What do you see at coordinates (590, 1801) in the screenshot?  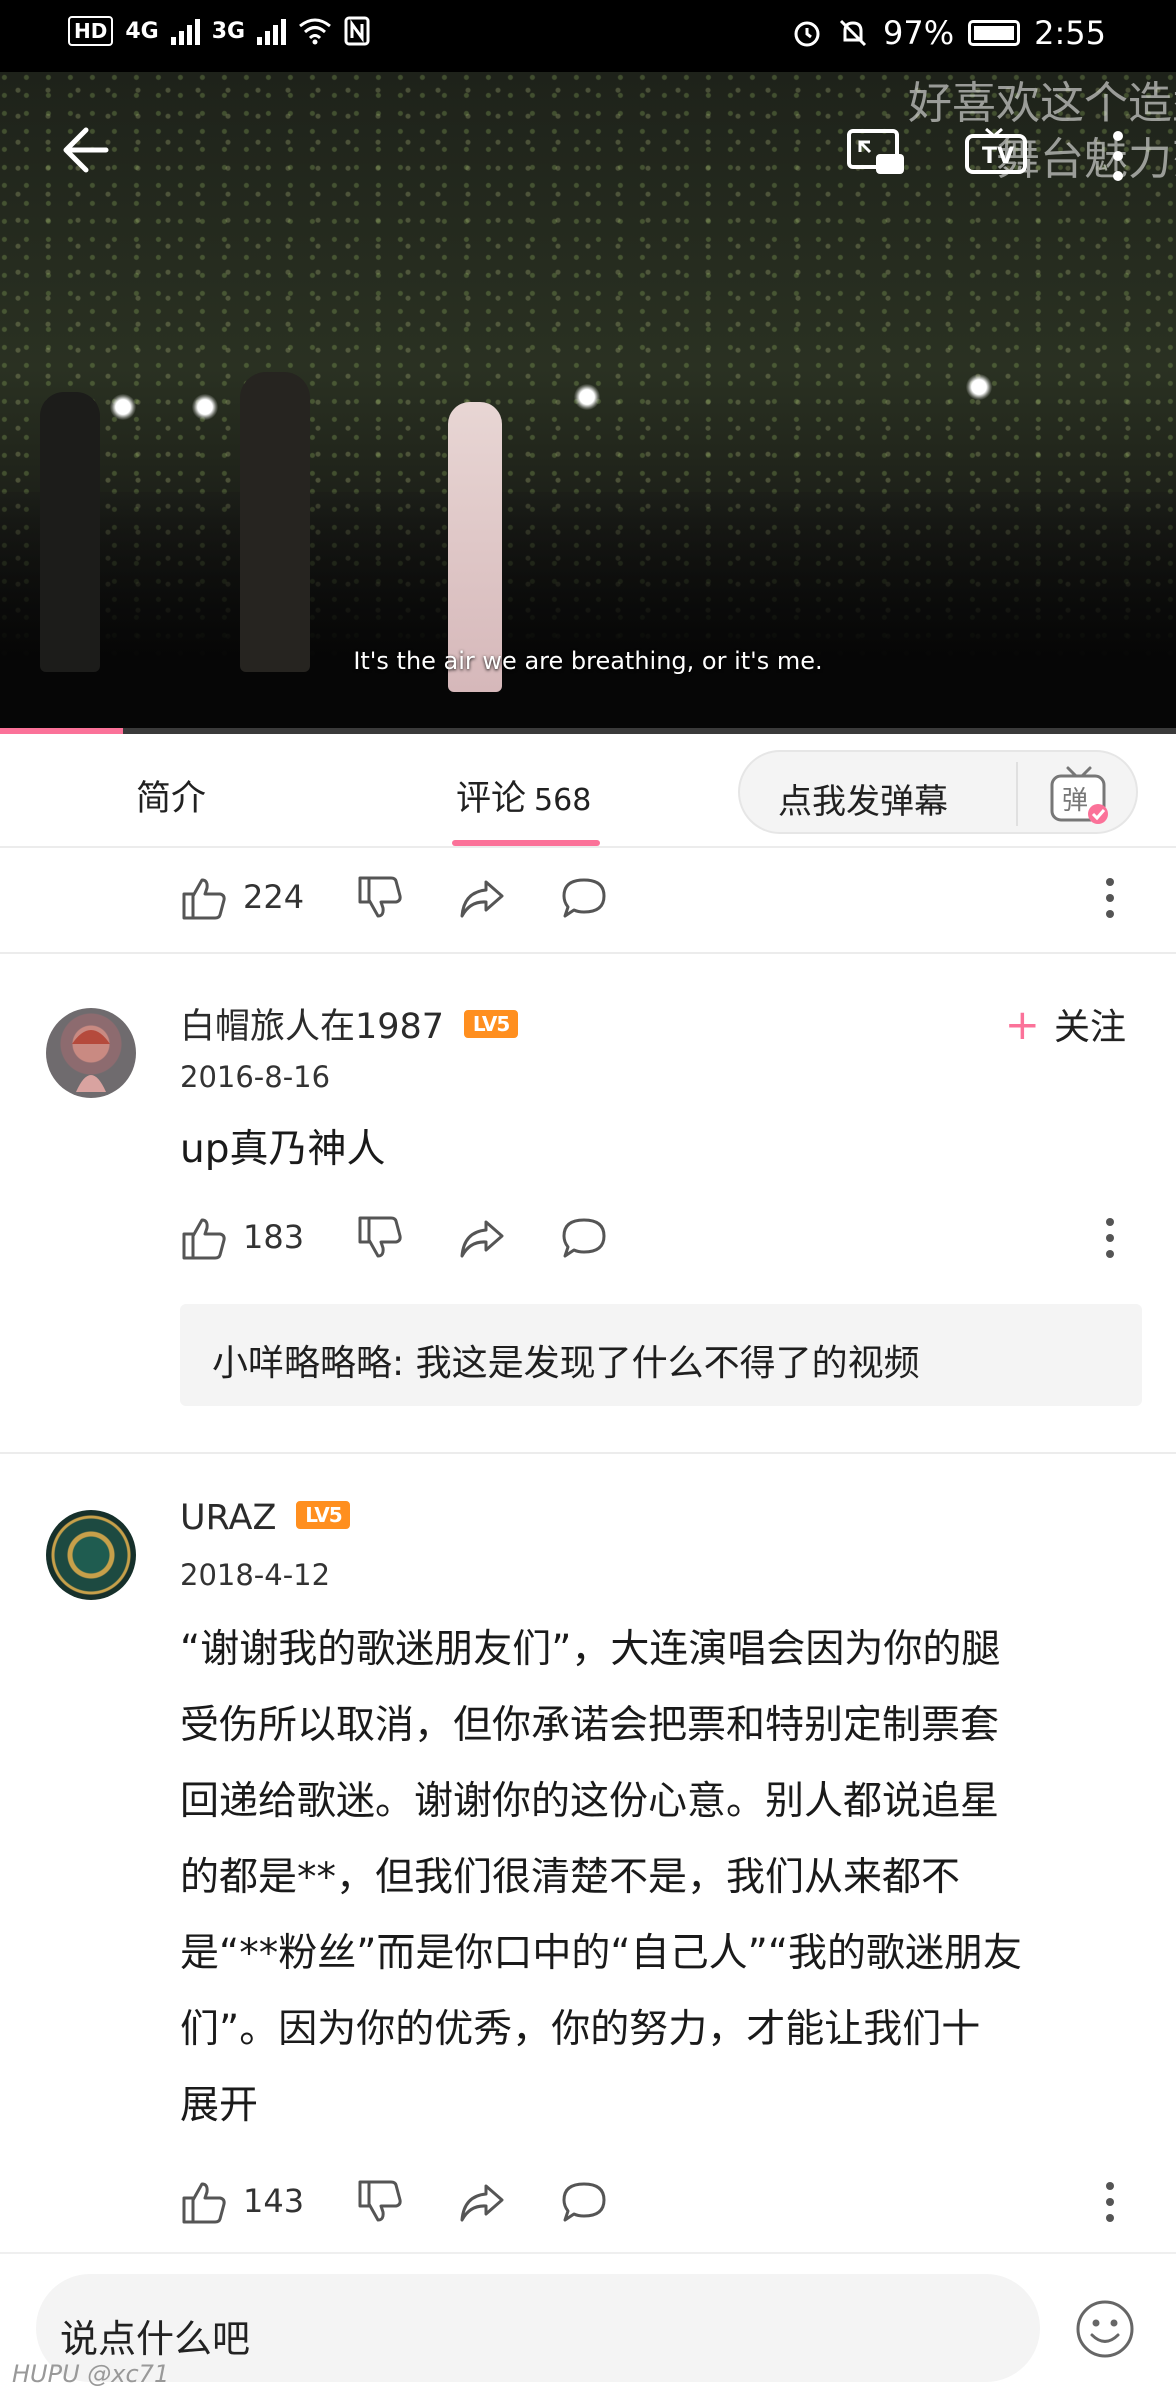 I see `comment-line: 回递给歌迷。谢谢你的这份心意。别人都说追星` at bounding box center [590, 1801].